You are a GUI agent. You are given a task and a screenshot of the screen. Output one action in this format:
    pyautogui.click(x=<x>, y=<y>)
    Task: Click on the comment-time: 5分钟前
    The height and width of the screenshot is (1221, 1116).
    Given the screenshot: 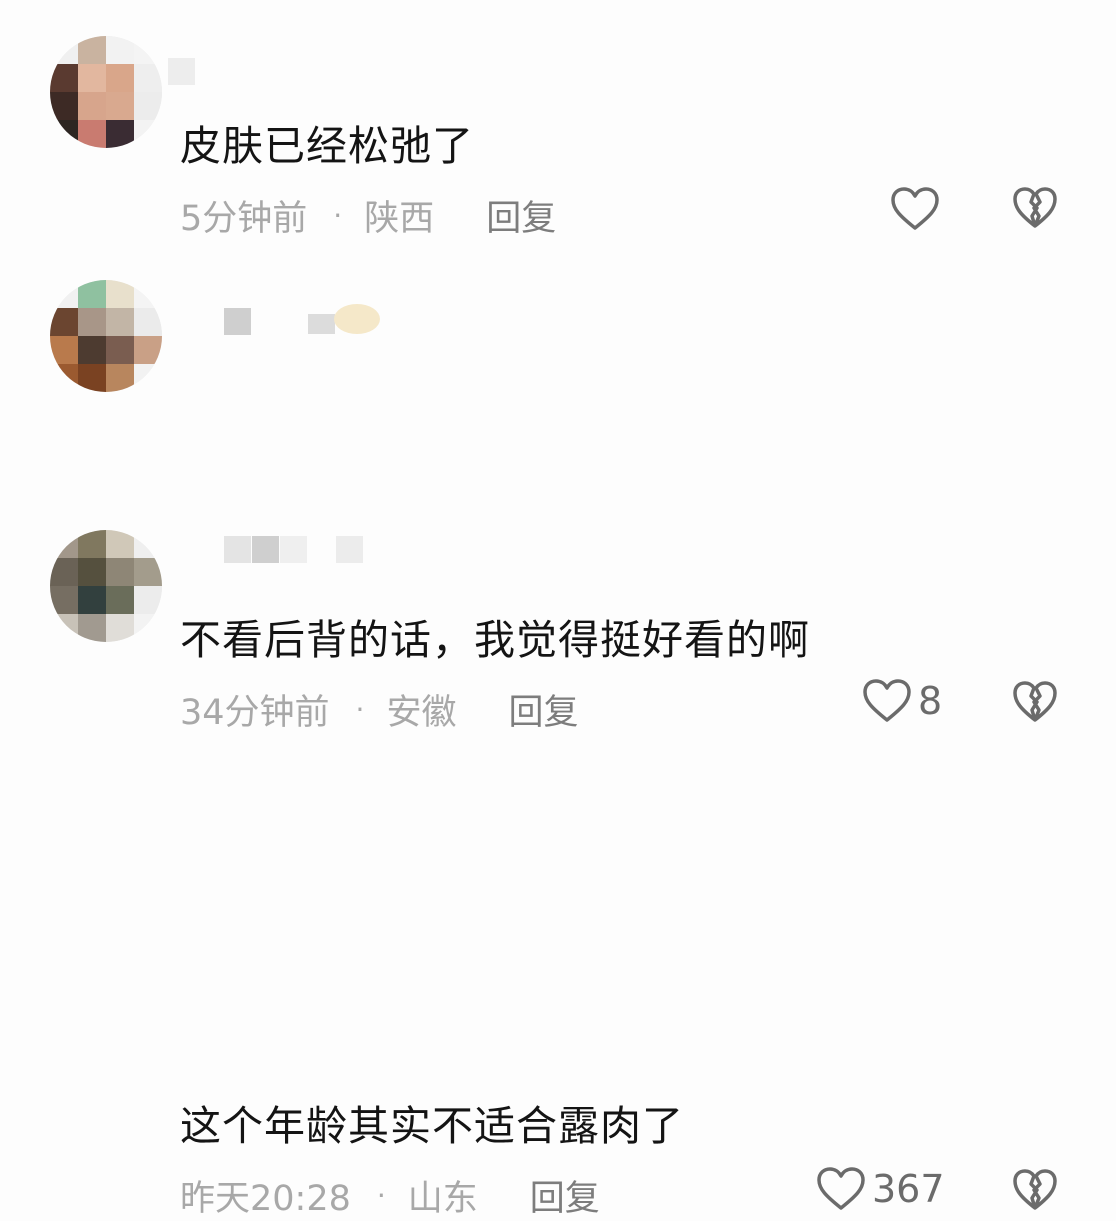 What is the action you would take?
    pyautogui.click(x=244, y=219)
    